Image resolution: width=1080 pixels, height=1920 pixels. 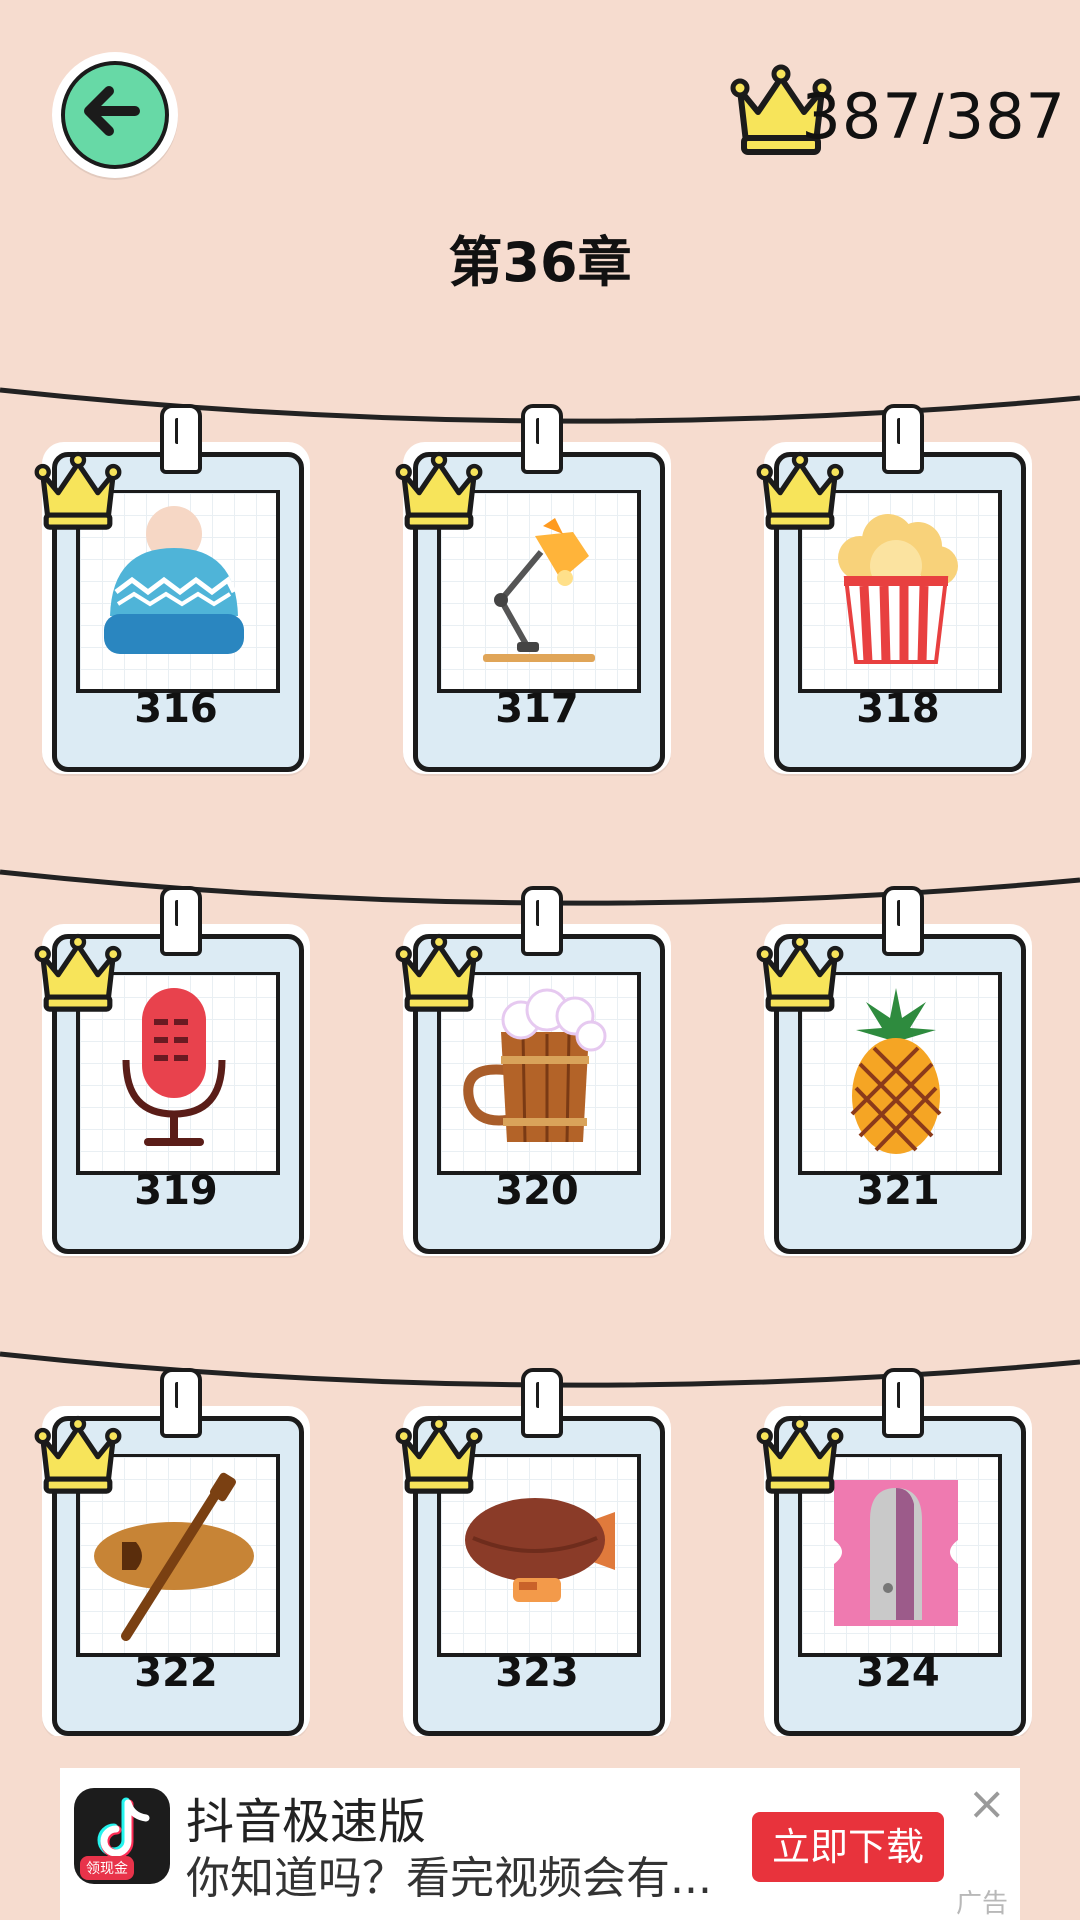 I want to click on level-card-318: 318, so click(x=894, y=589).